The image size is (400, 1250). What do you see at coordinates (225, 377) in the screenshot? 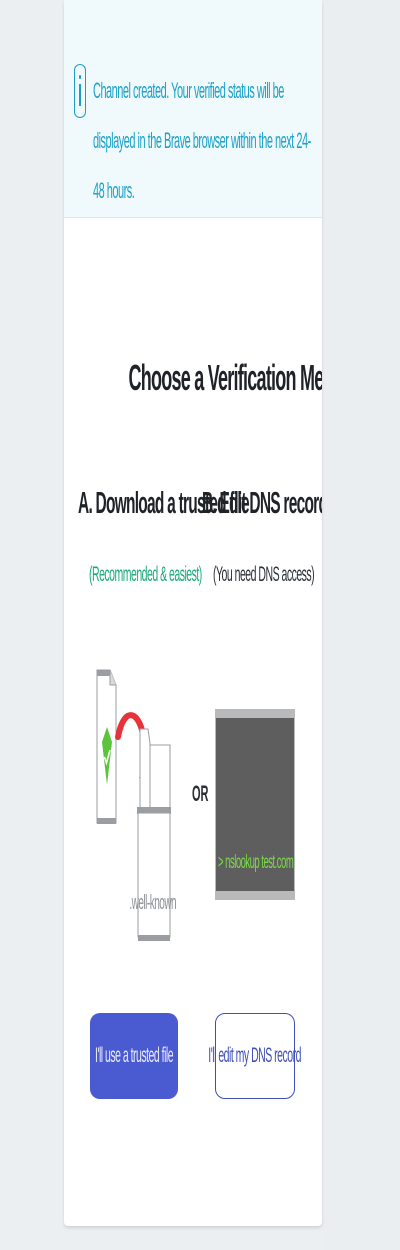
I see `page-title: Choose a Verification Method` at bounding box center [225, 377].